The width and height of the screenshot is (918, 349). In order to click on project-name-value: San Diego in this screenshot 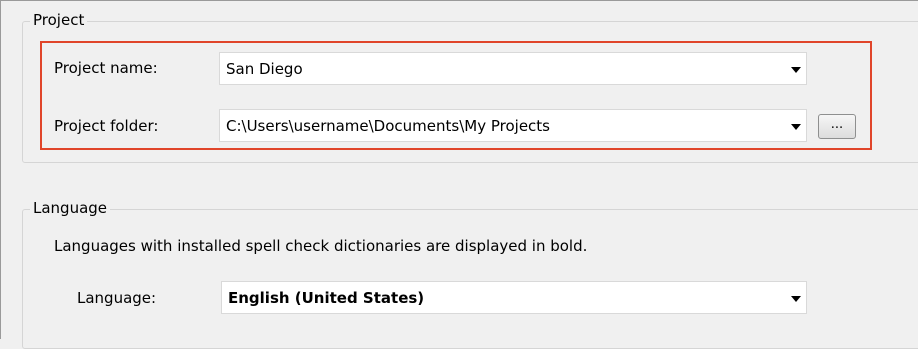, I will do `click(264, 69)`.